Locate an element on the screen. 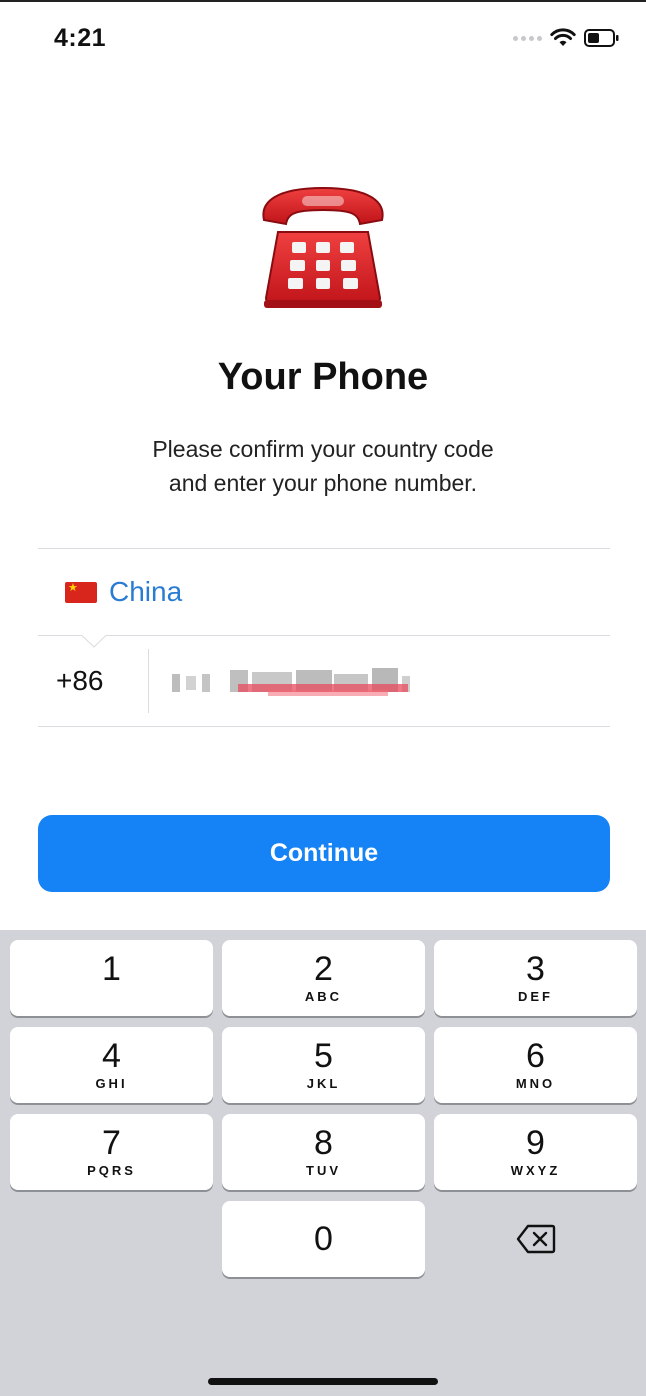 This screenshot has height=1396, width=646. key-digit: 8 is located at coordinates (323, 1143).